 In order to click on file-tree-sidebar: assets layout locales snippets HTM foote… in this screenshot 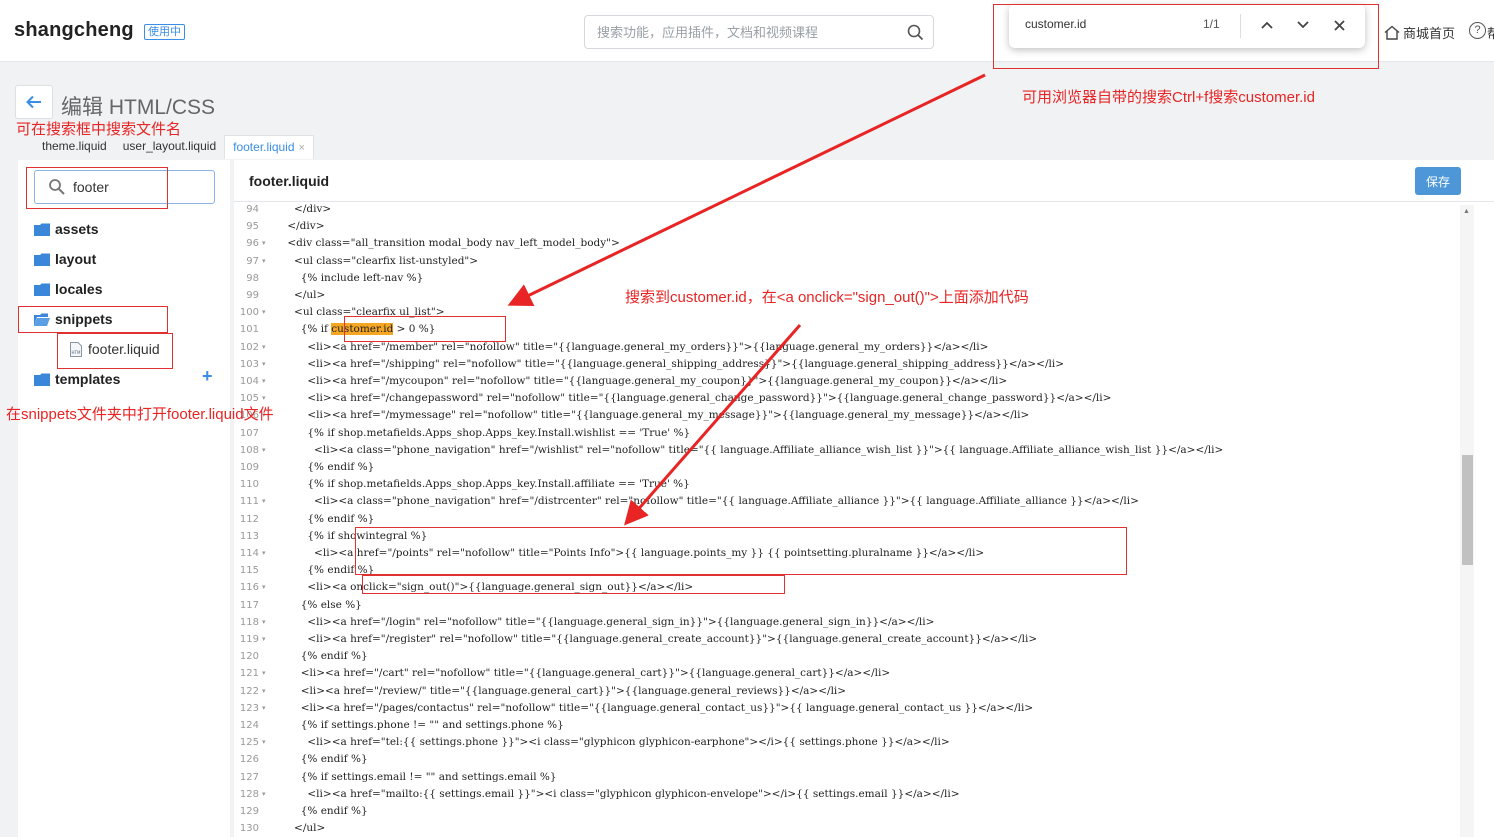, I will do `click(124, 498)`.